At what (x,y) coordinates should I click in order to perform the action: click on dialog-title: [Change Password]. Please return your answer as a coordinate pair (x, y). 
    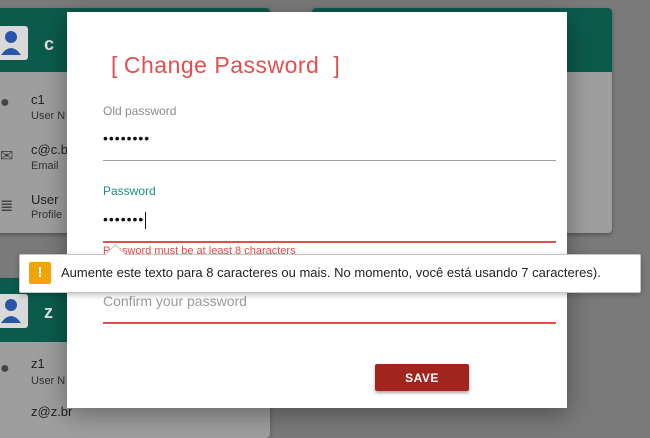
    Looking at the image, I should click on (225, 65).